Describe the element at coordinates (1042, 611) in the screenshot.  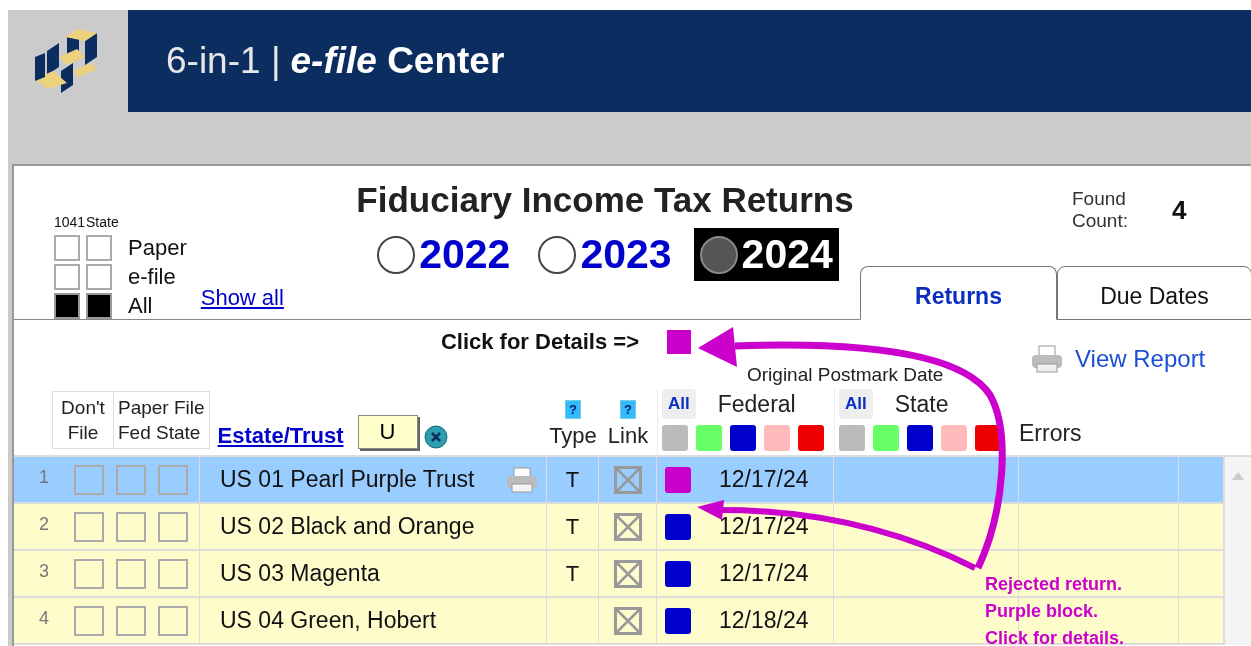
I see `annotation-text: Purple block.` at that location.